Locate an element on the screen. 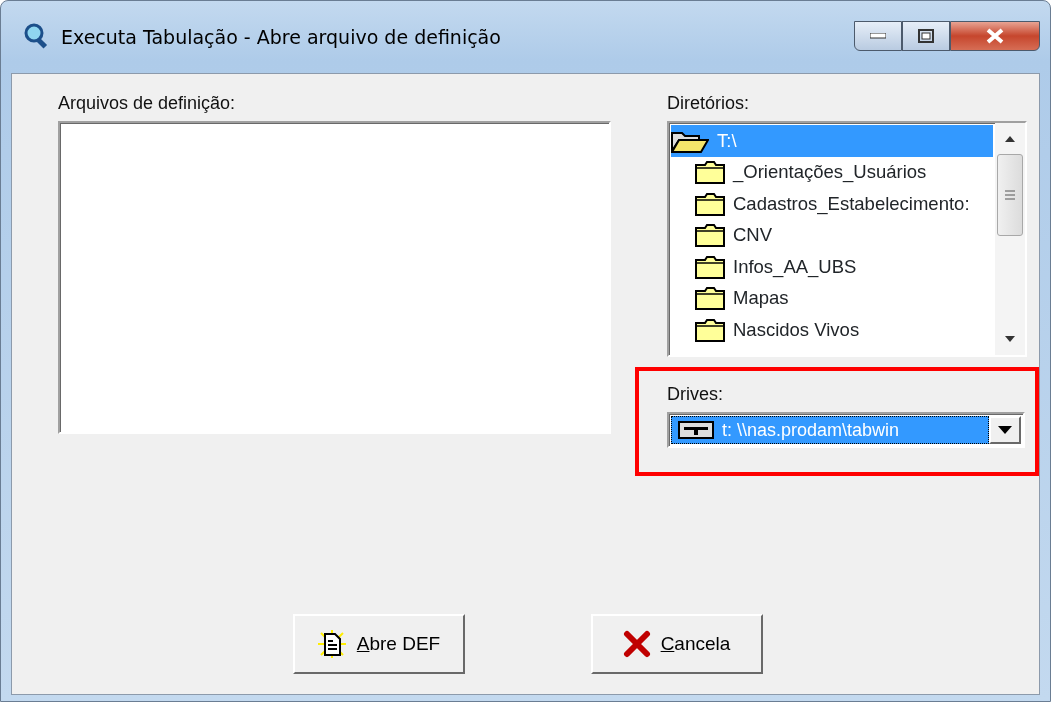  directory-item: Mapas is located at coordinates (832, 298).